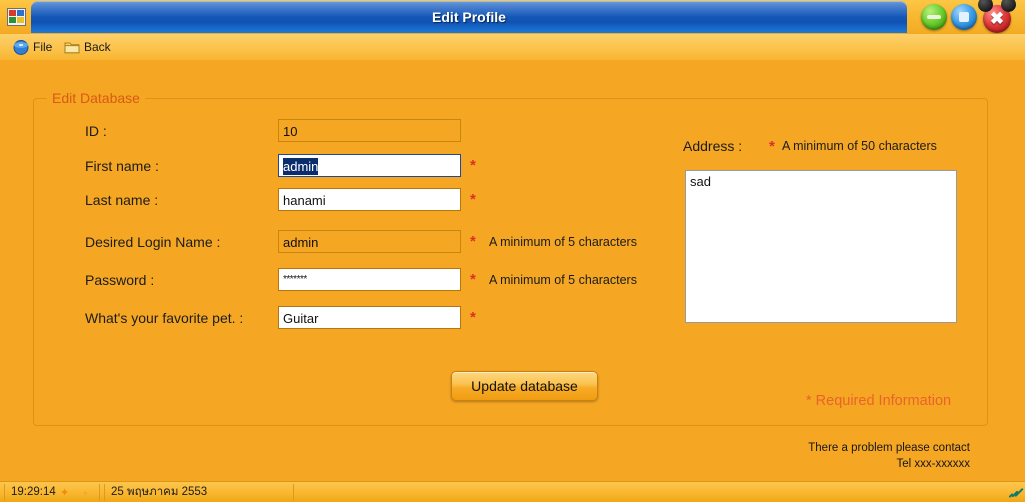  What do you see at coordinates (512, 491) in the screenshot?
I see `status-bar: 19:29:14 ✦ ✦ 25 พฤษภาคม 2553` at bounding box center [512, 491].